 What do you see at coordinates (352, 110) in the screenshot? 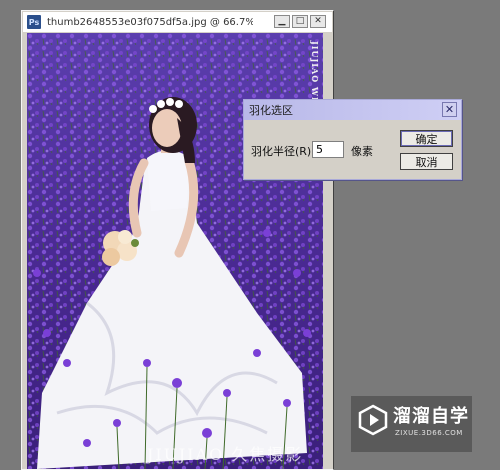
I see `dialog-titlebar: 羽化选区 ✕` at bounding box center [352, 110].